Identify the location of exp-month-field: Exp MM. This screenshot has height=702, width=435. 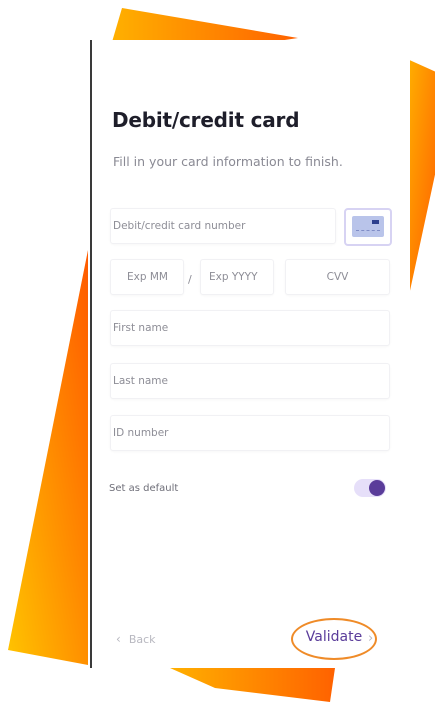
(147, 277).